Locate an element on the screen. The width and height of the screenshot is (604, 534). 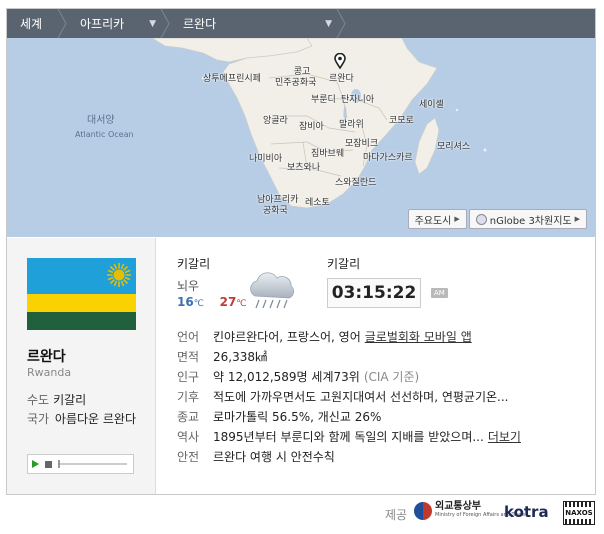
conversation-app-link: 글로벌회화 모바일 앱 is located at coordinates (418, 336).